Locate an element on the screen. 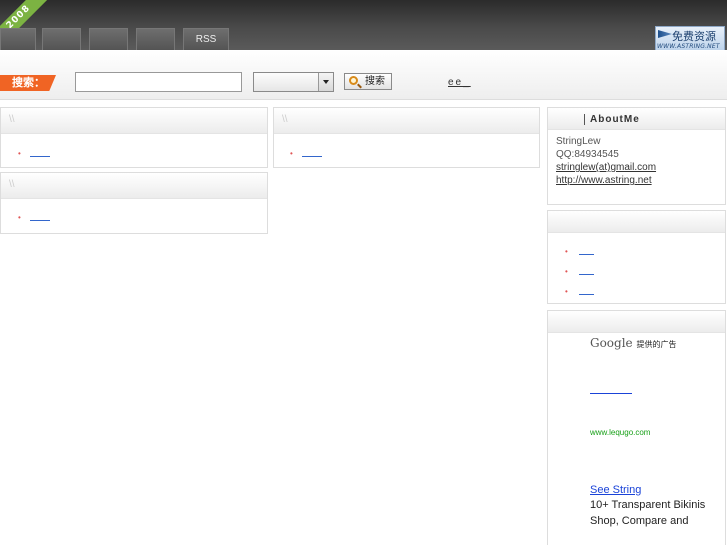 The width and height of the screenshot is (727, 545). about-name: StringLew is located at coordinates (578, 141).